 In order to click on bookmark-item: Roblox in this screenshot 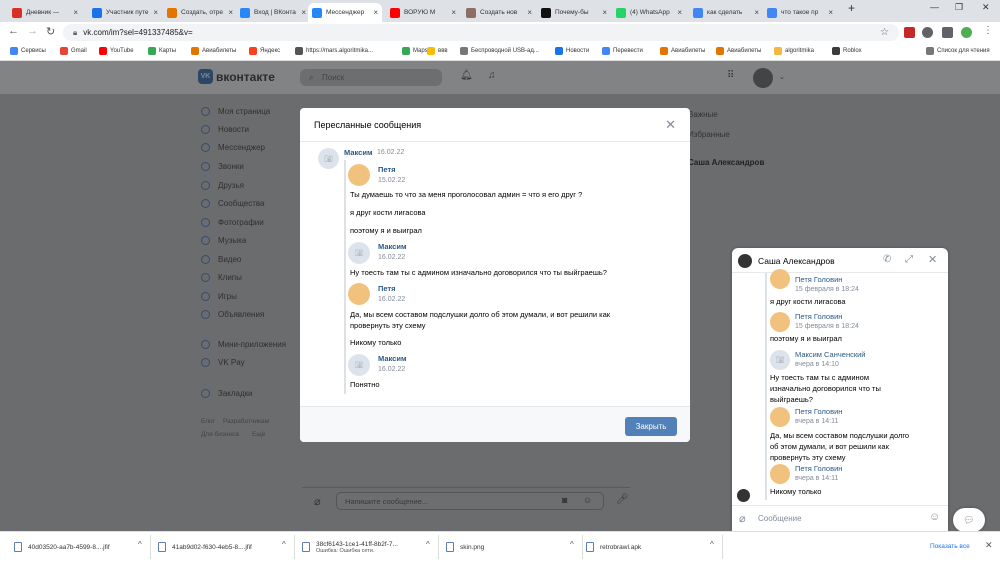, I will do `click(847, 51)`.